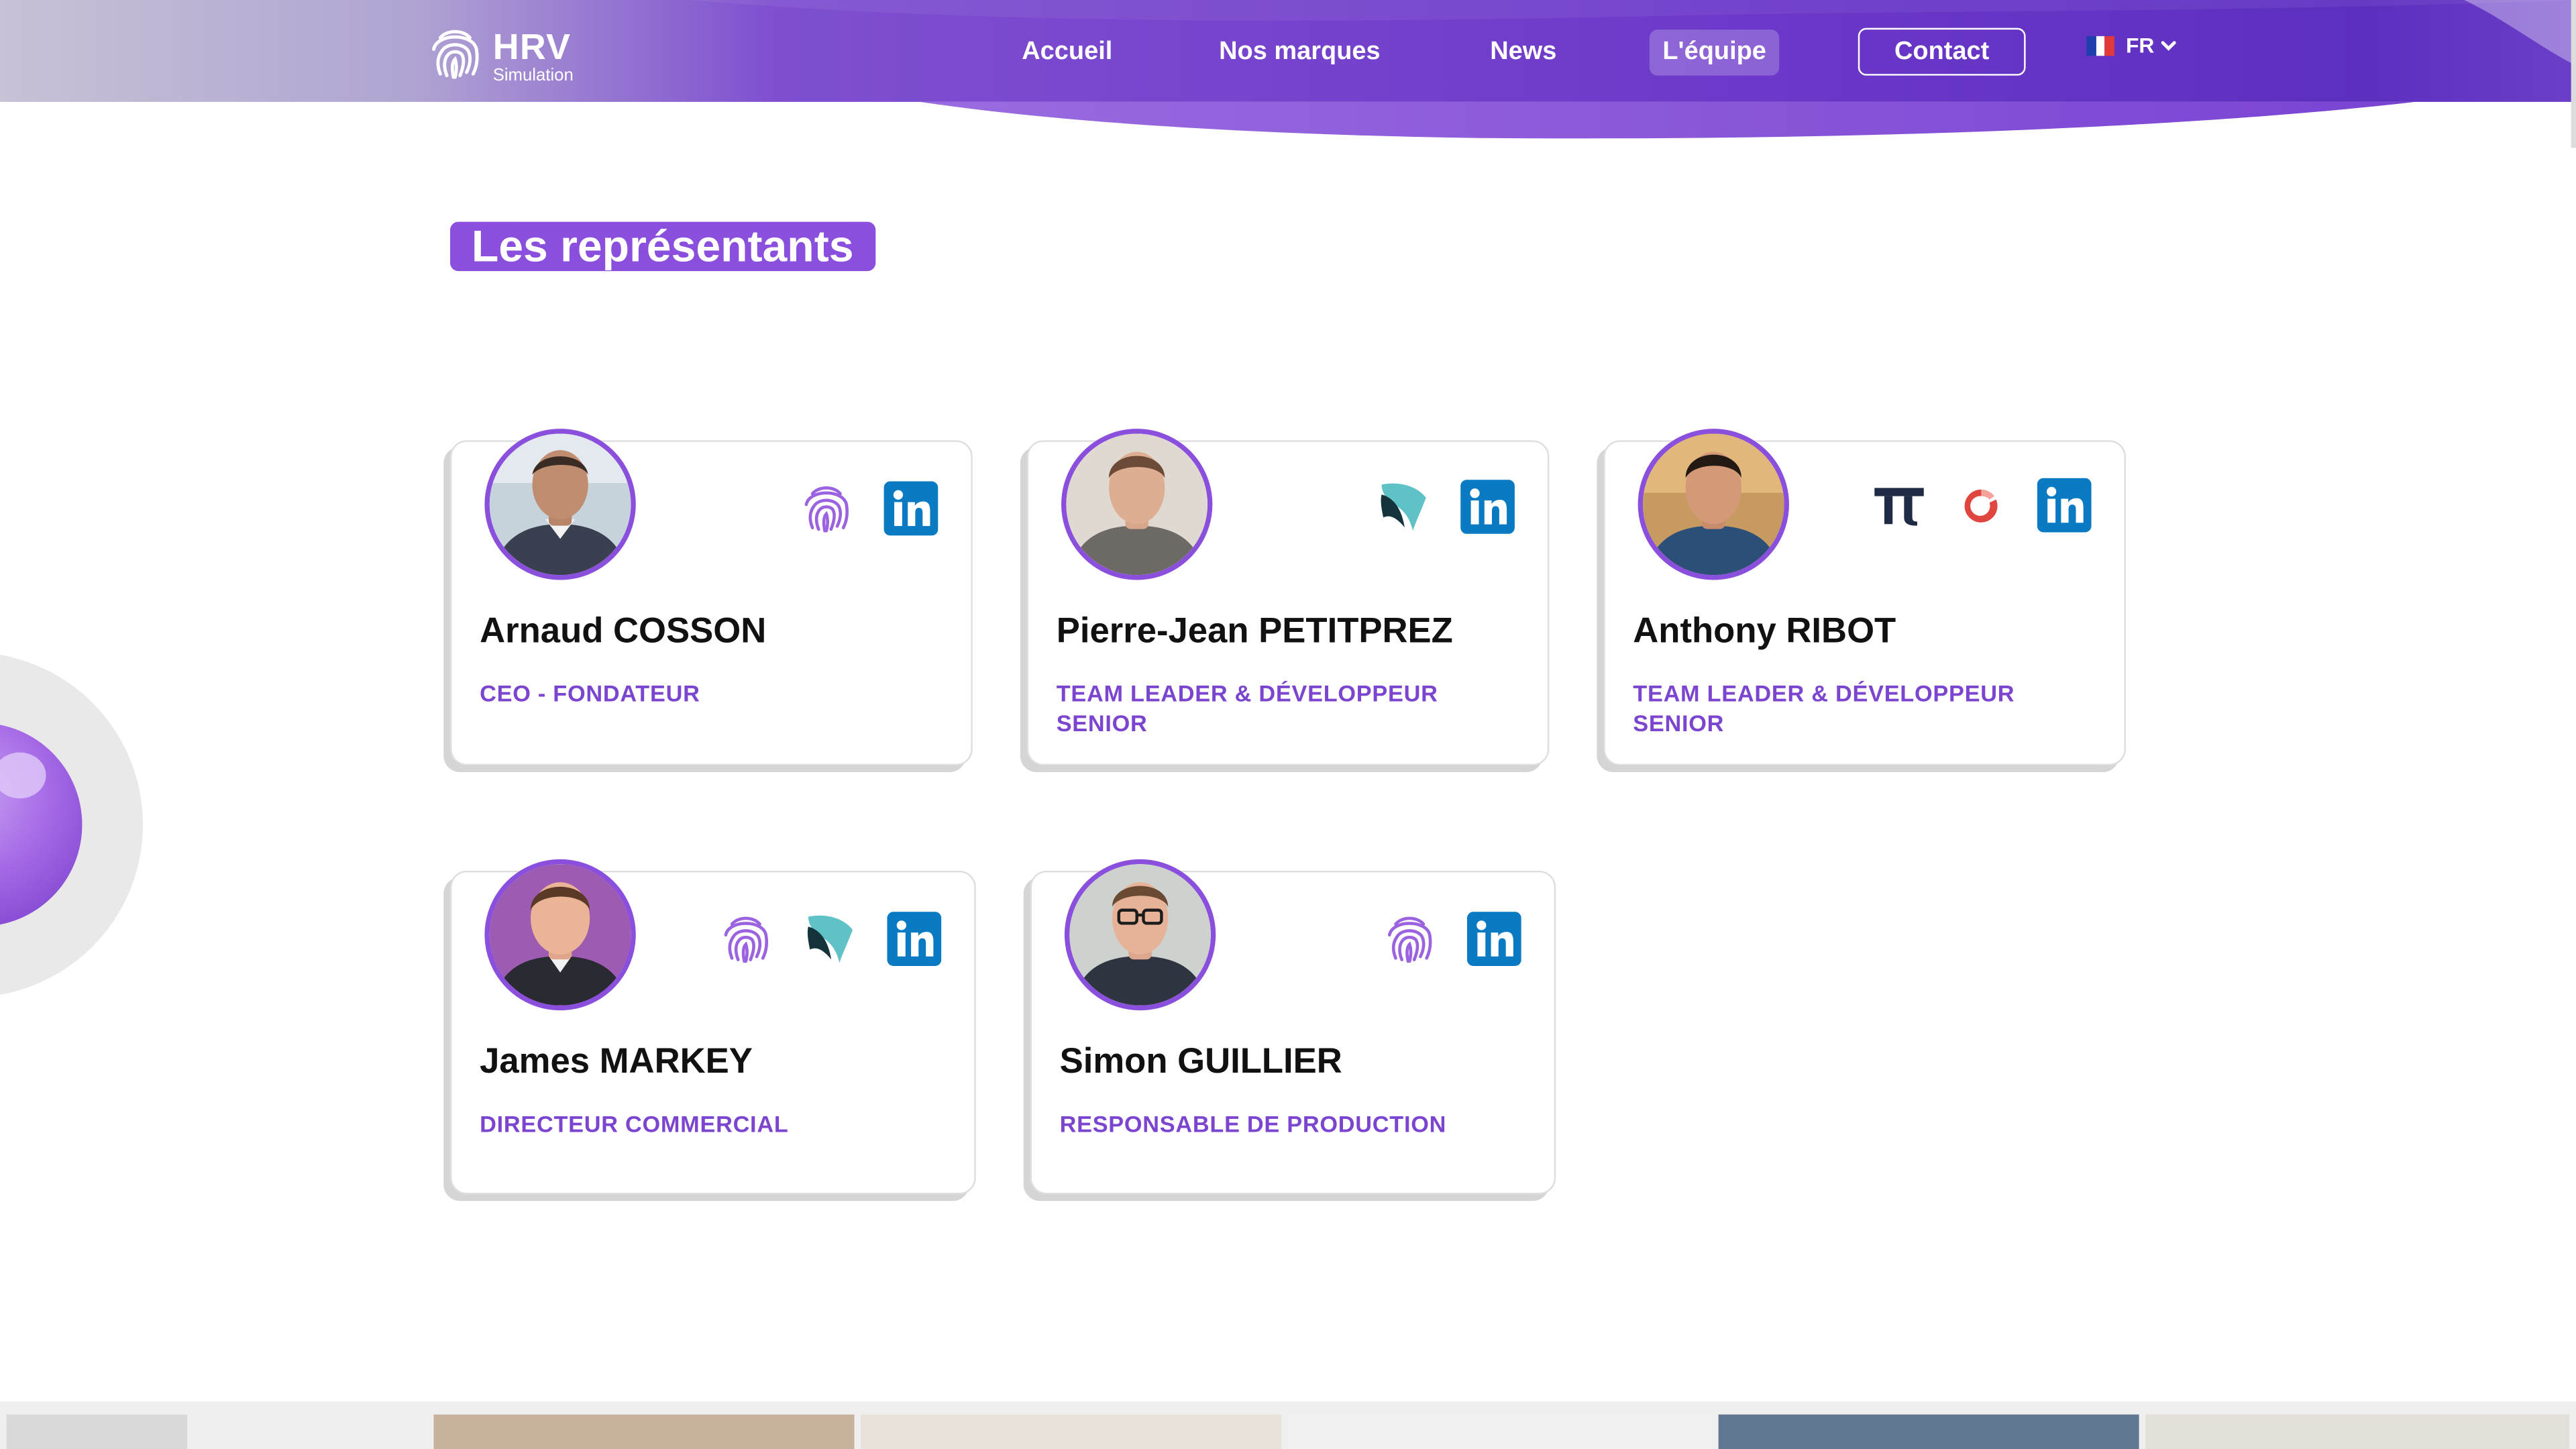  What do you see at coordinates (711, 597) in the screenshot?
I see `team-card: Arnaud COSSON CEO - FONDATEUR` at bounding box center [711, 597].